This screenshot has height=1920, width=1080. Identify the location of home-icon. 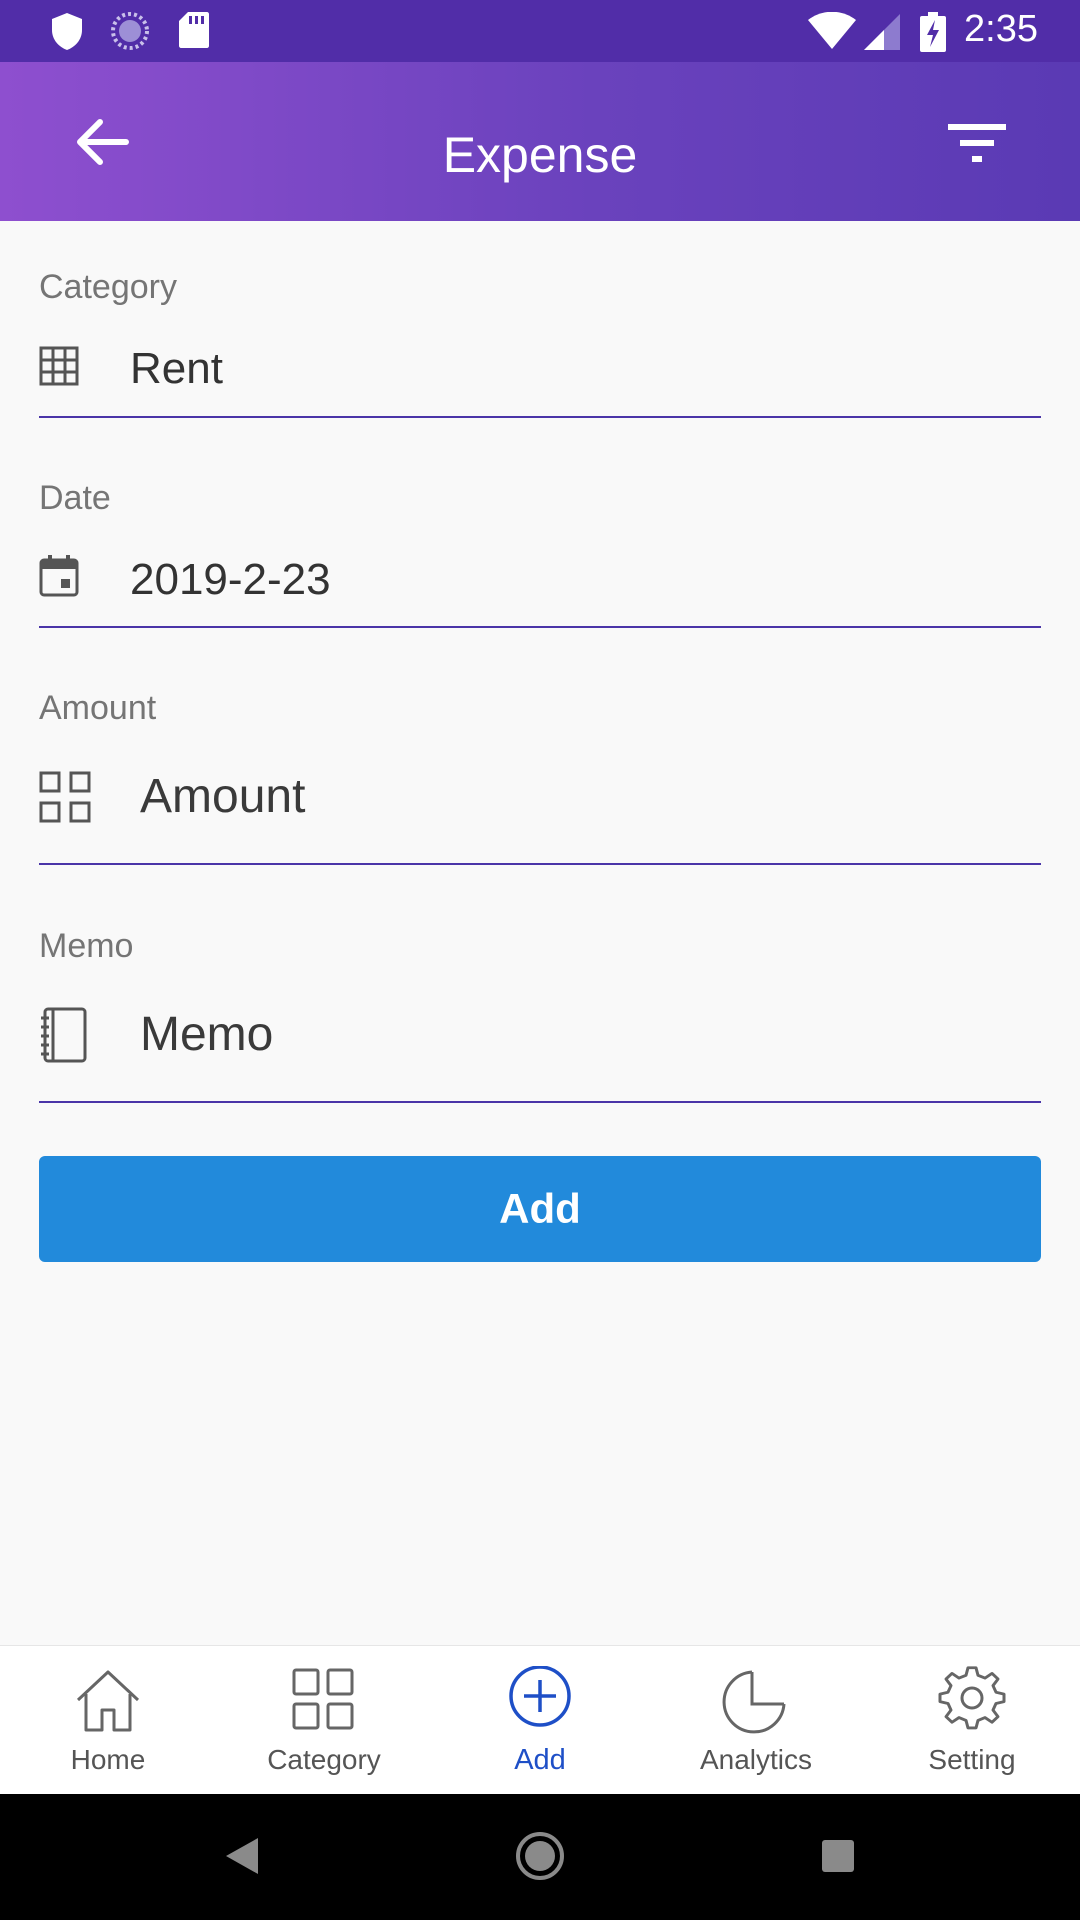
(108, 1701).